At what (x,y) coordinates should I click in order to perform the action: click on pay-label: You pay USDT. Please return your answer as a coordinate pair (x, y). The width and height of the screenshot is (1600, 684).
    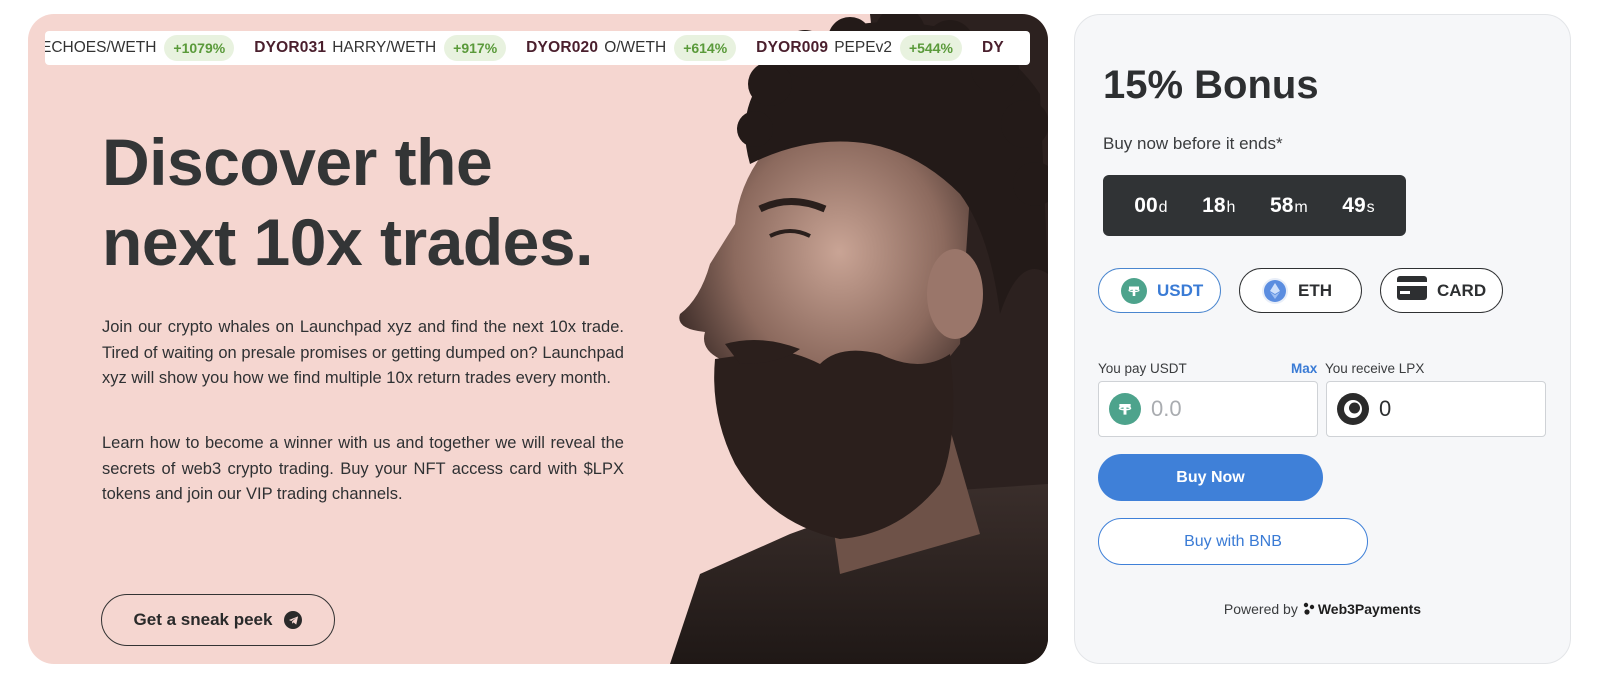
    Looking at the image, I should click on (1142, 368).